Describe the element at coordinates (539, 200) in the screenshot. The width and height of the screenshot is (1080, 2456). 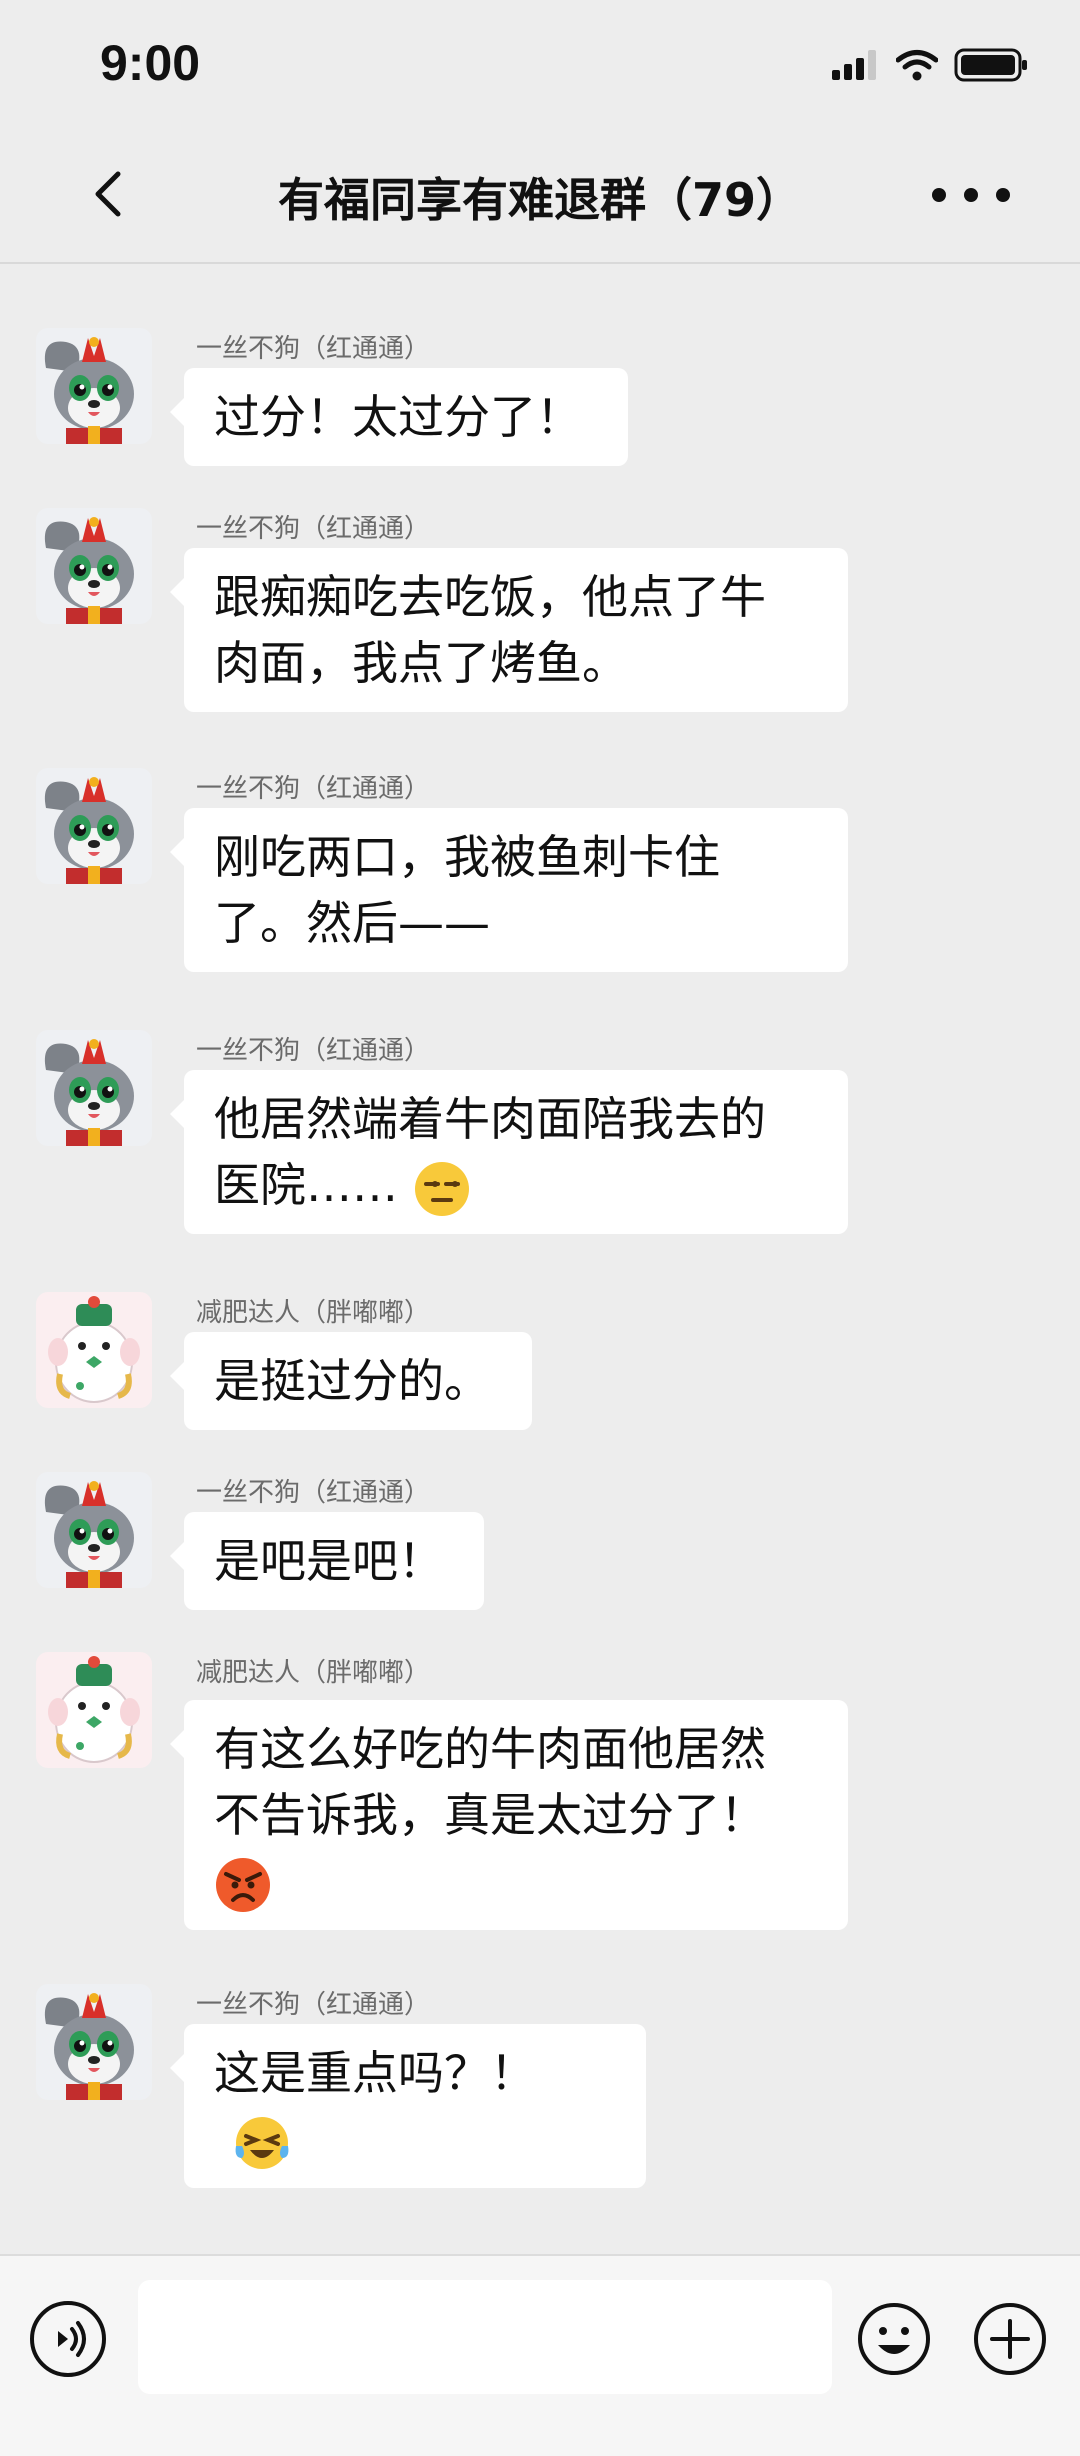
I see `chat-title: 有福同享有难退群（79）` at that location.